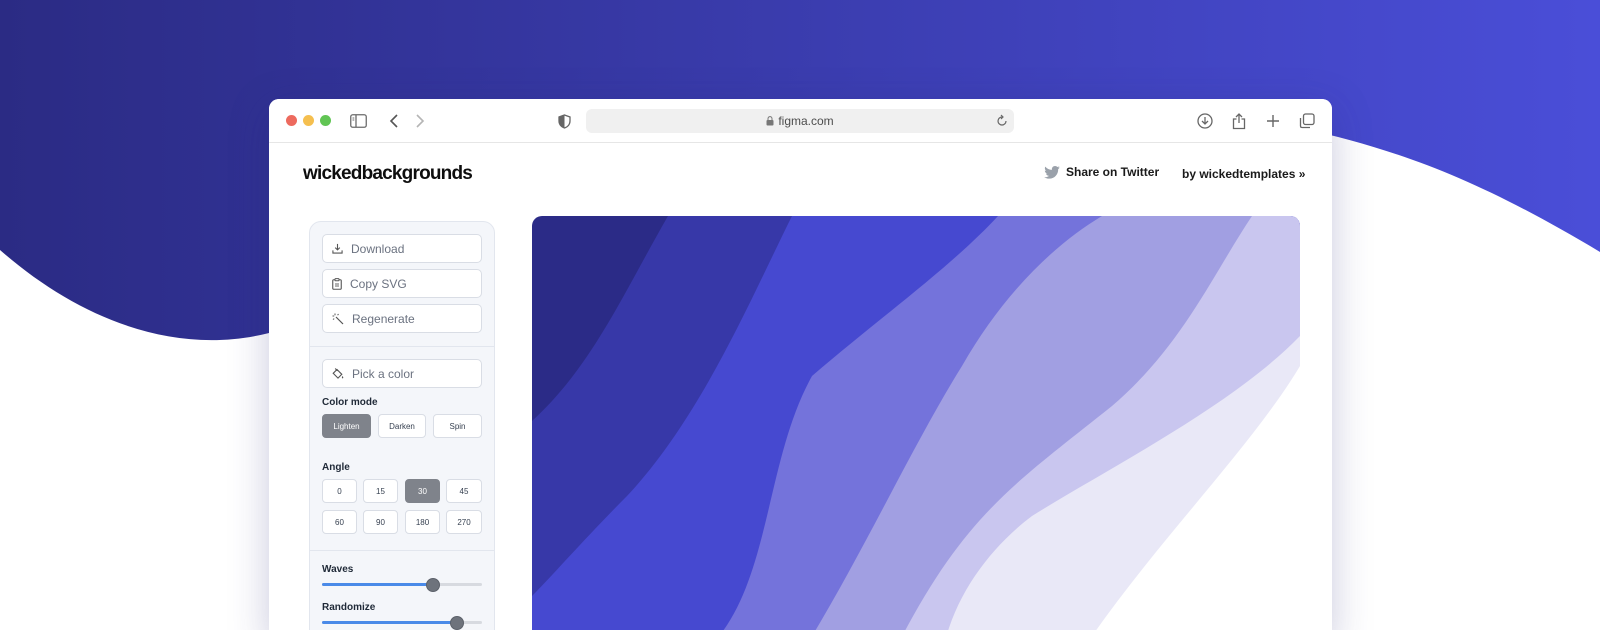  What do you see at coordinates (346, 426) in the screenshot?
I see `color-mode-lighten: Lighten` at bounding box center [346, 426].